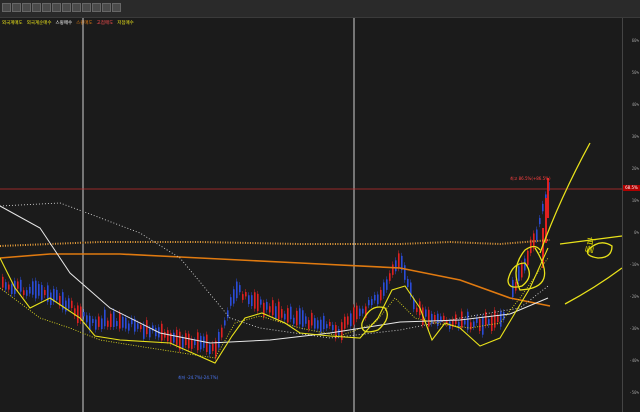 This screenshot has height=412, width=640. I want to click on price-tick: 30%, so click(635, 136).